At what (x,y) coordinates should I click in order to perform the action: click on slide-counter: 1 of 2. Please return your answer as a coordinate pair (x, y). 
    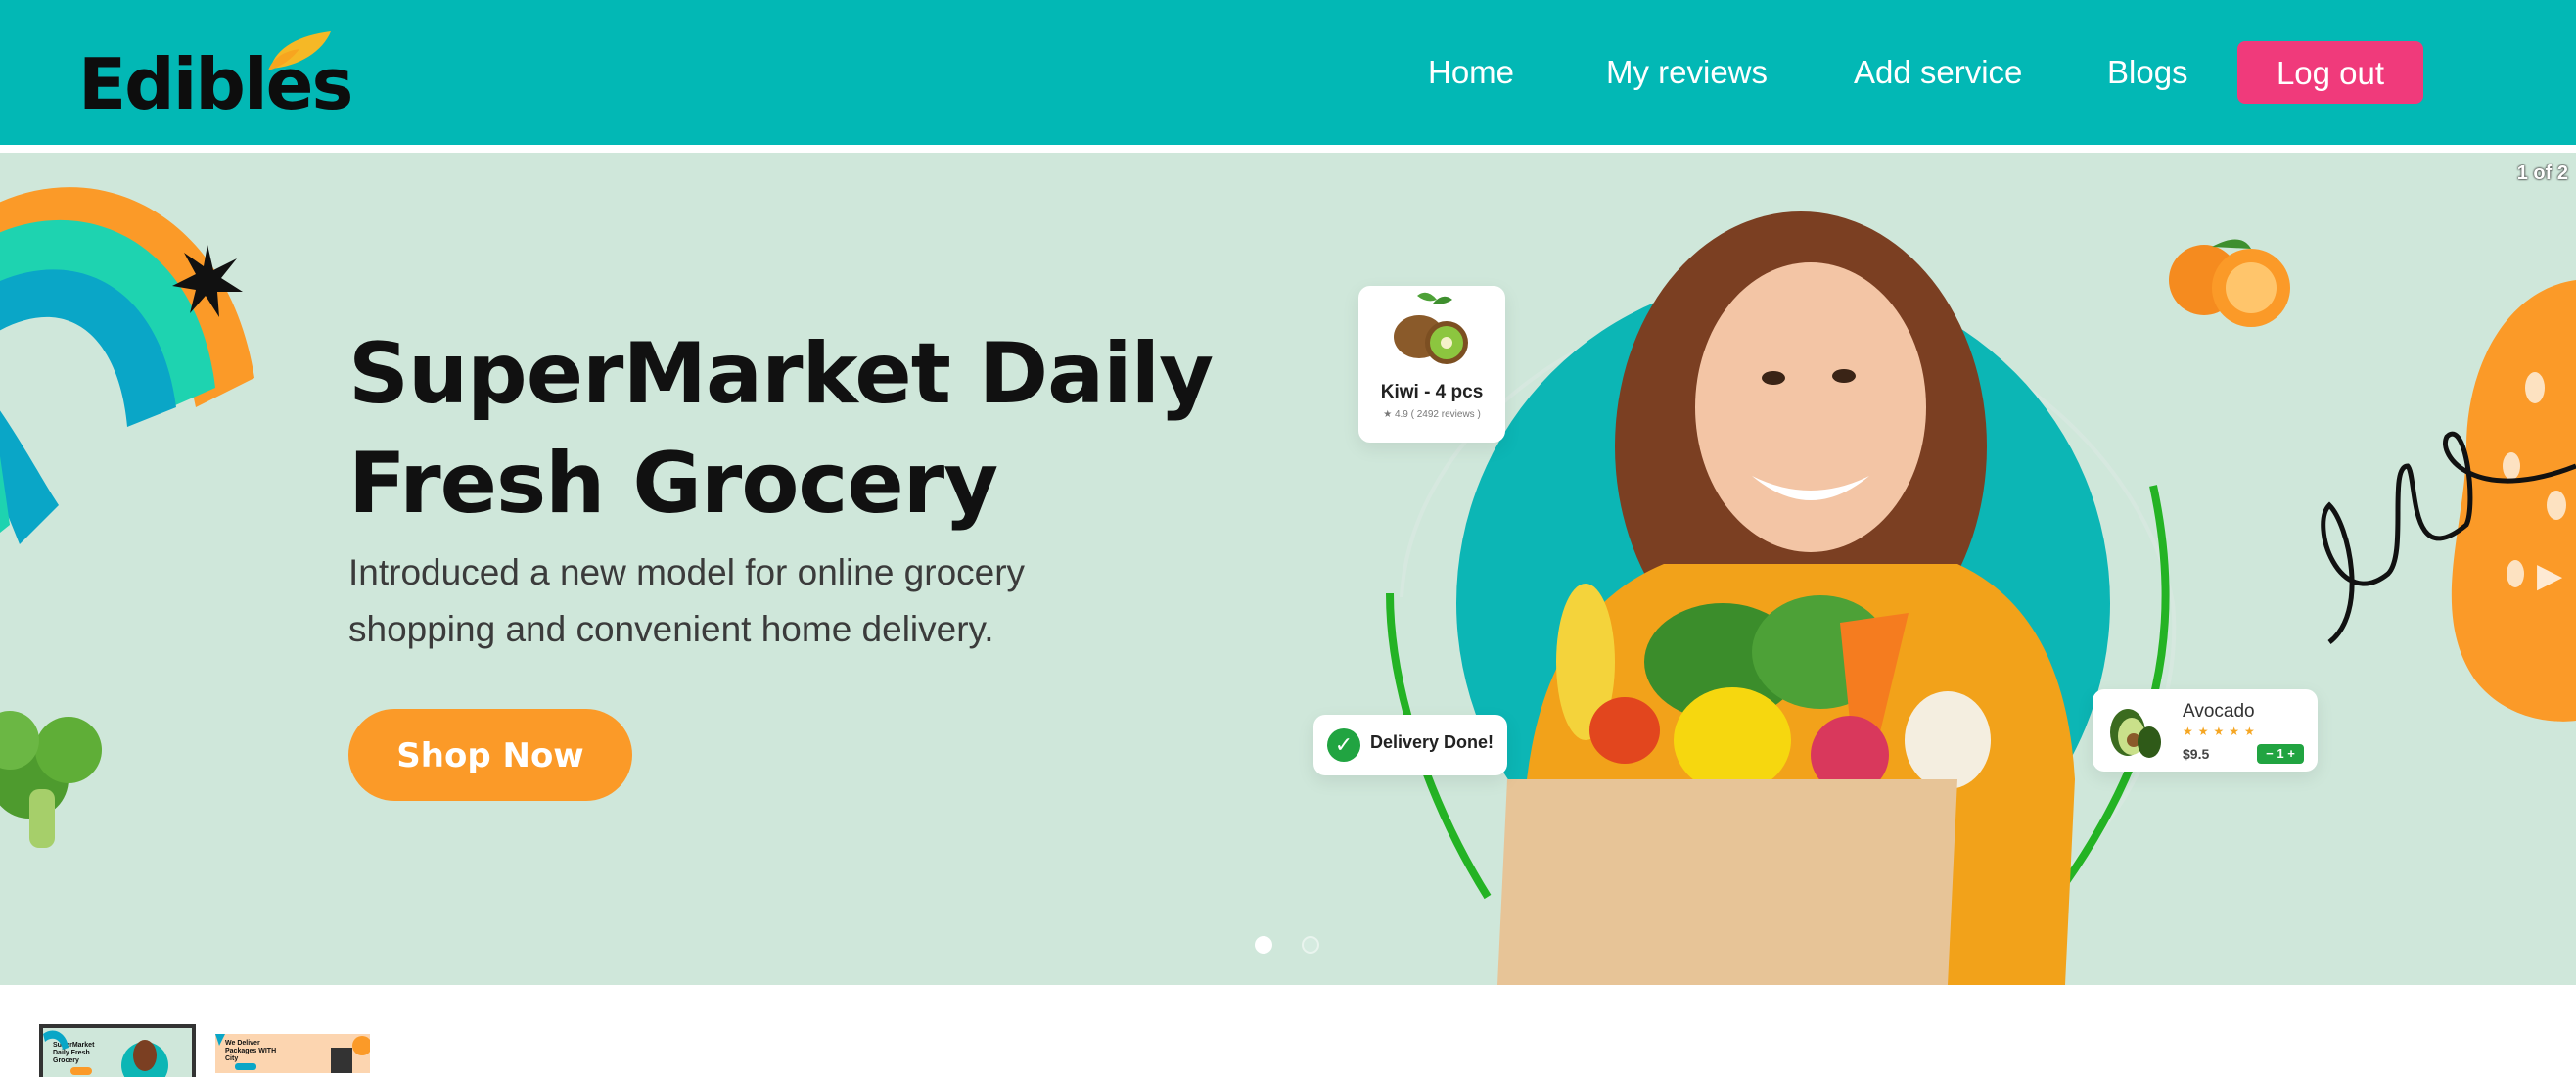
    Looking at the image, I should click on (2542, 173).